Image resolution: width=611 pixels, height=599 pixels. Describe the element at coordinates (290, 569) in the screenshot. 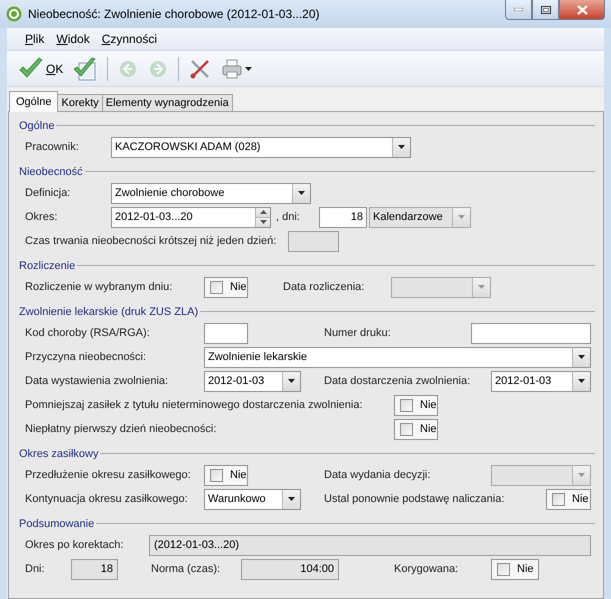

I see `readonly-field: 104:00` at that location.